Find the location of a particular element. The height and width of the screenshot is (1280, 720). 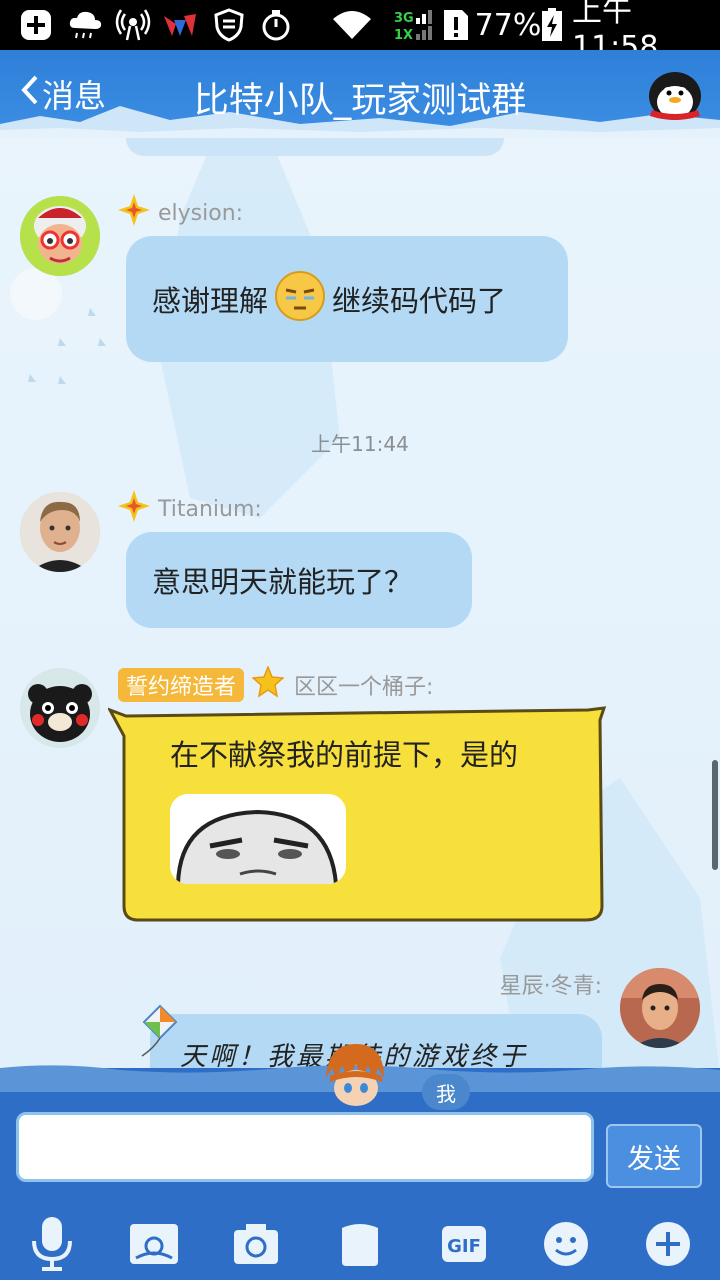

message-bubble: 感谢理解 继续码代码了 is located at coordinates (347, 299).